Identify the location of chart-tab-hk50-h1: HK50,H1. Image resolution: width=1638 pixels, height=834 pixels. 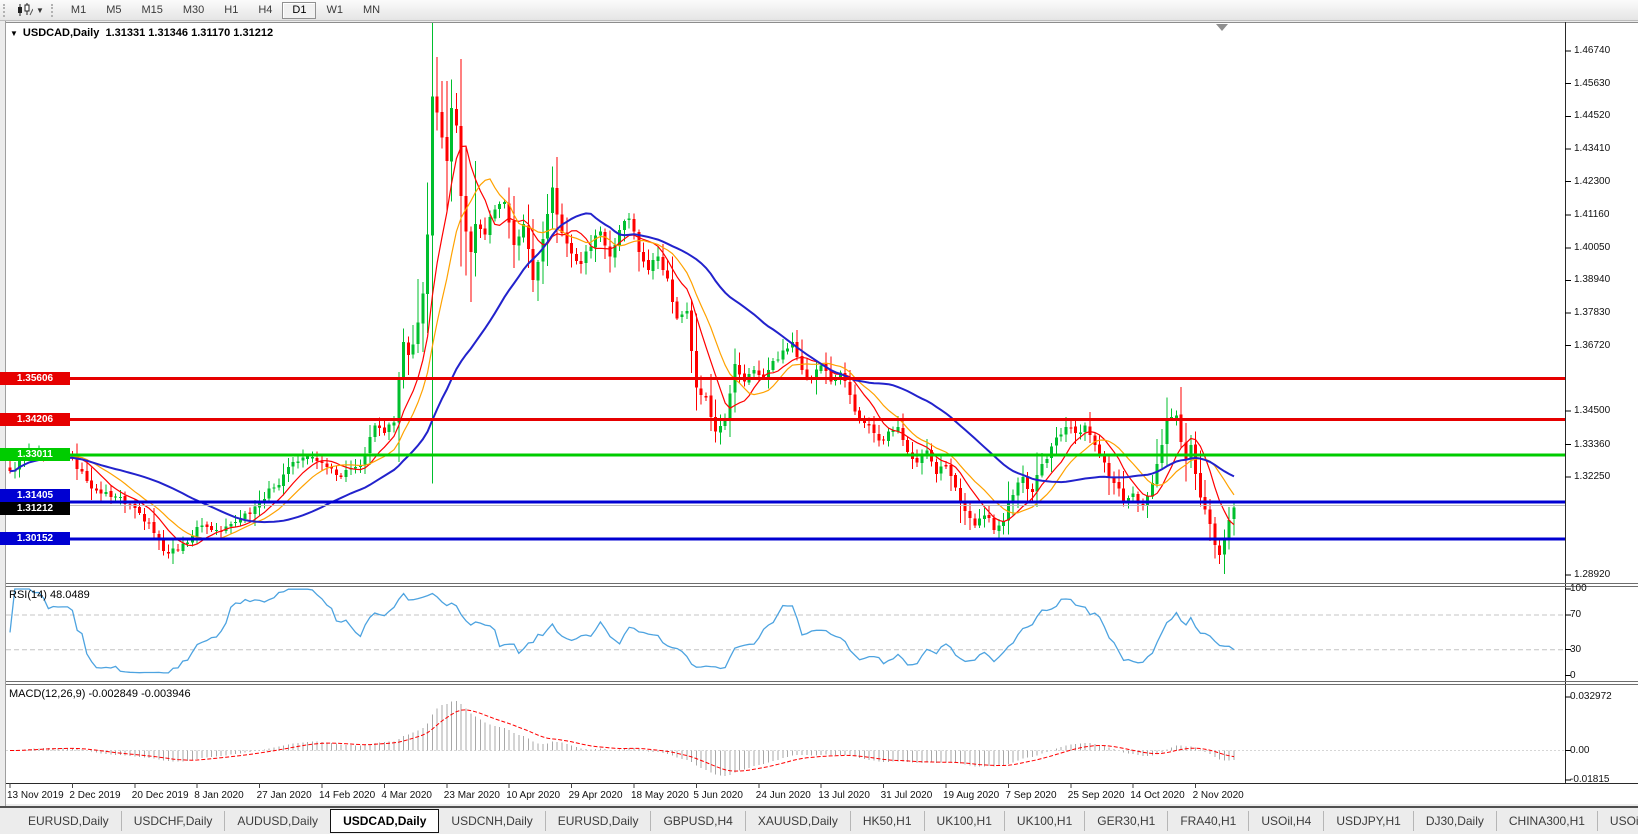
(886, 821).